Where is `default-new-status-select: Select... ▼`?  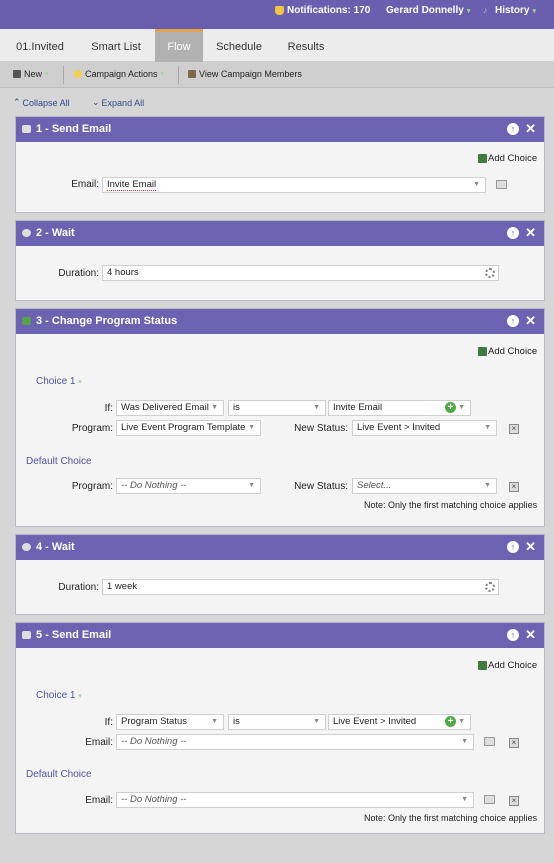
default-new-status-select: Select... ▼ is located at coordinates (424, 486).